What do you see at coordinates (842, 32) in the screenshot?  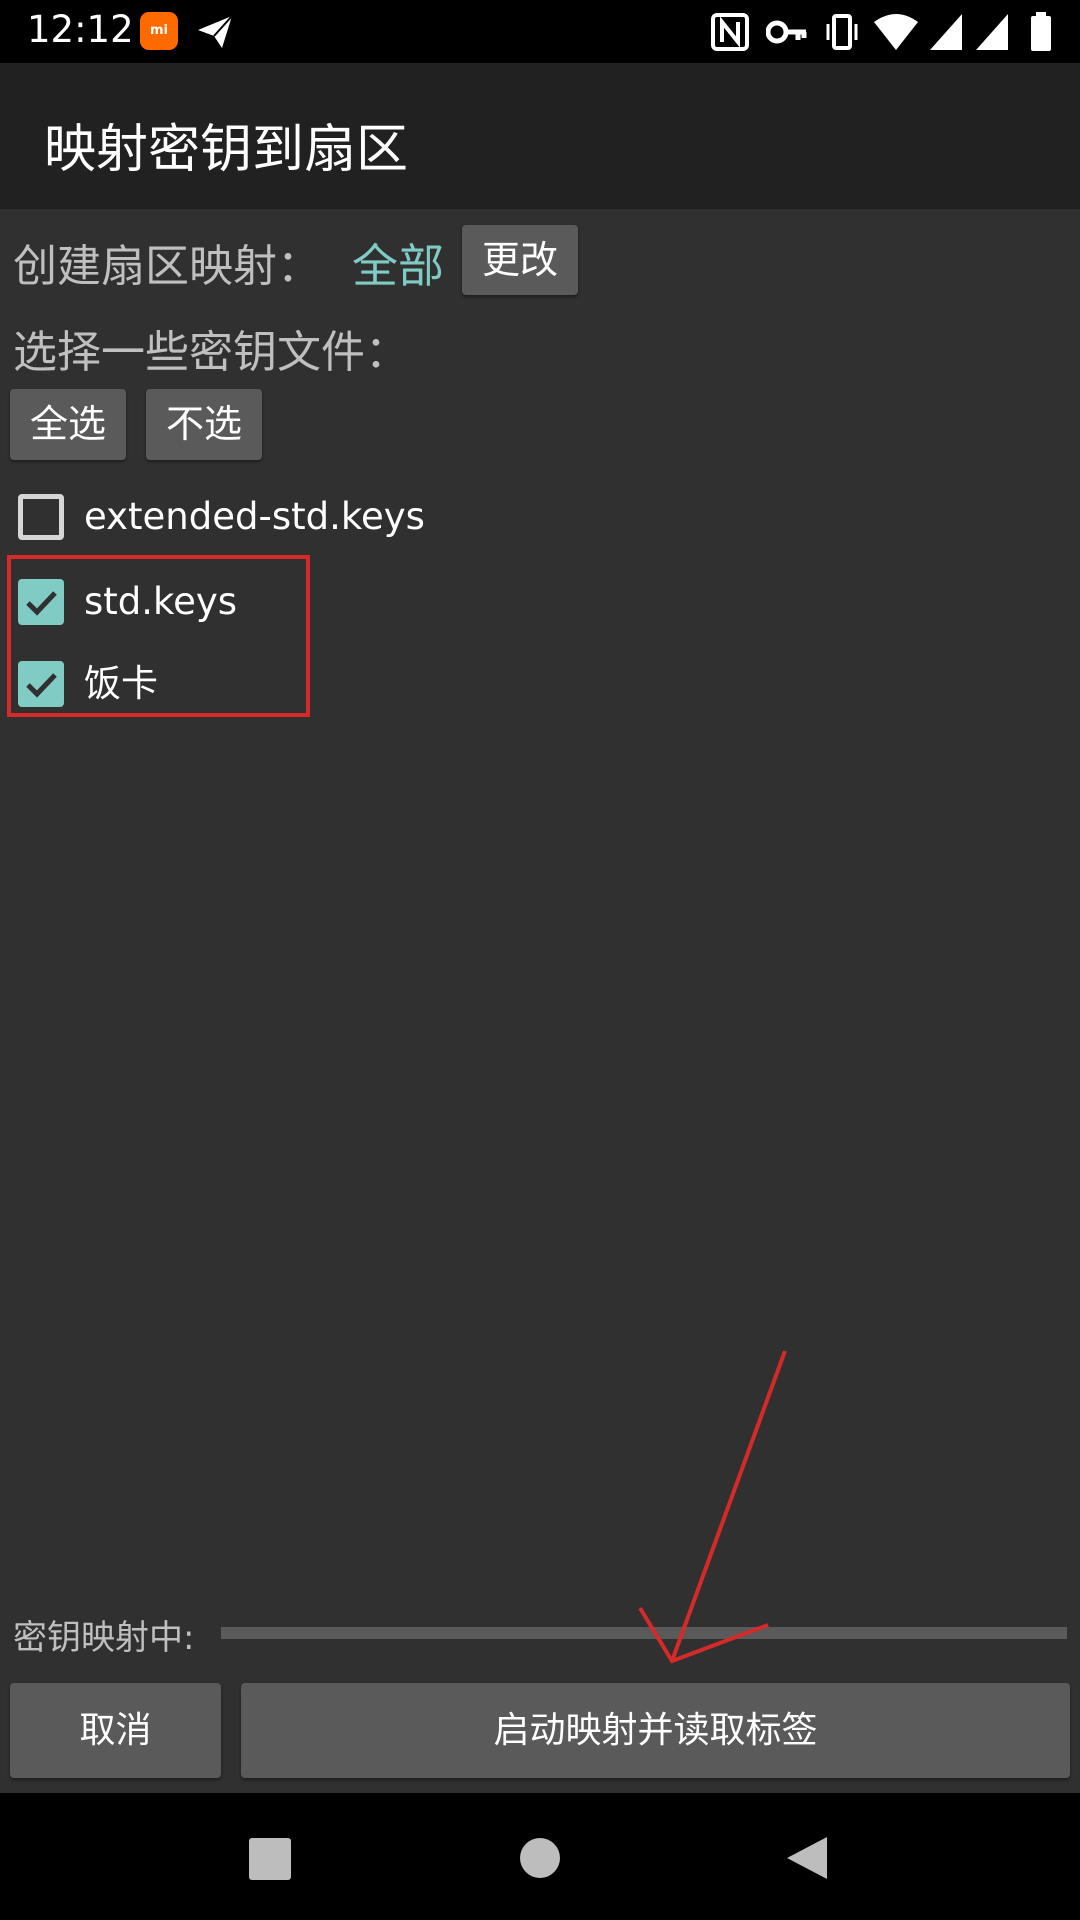 I see `vibrate-icon` at bounding box center [842, 32].